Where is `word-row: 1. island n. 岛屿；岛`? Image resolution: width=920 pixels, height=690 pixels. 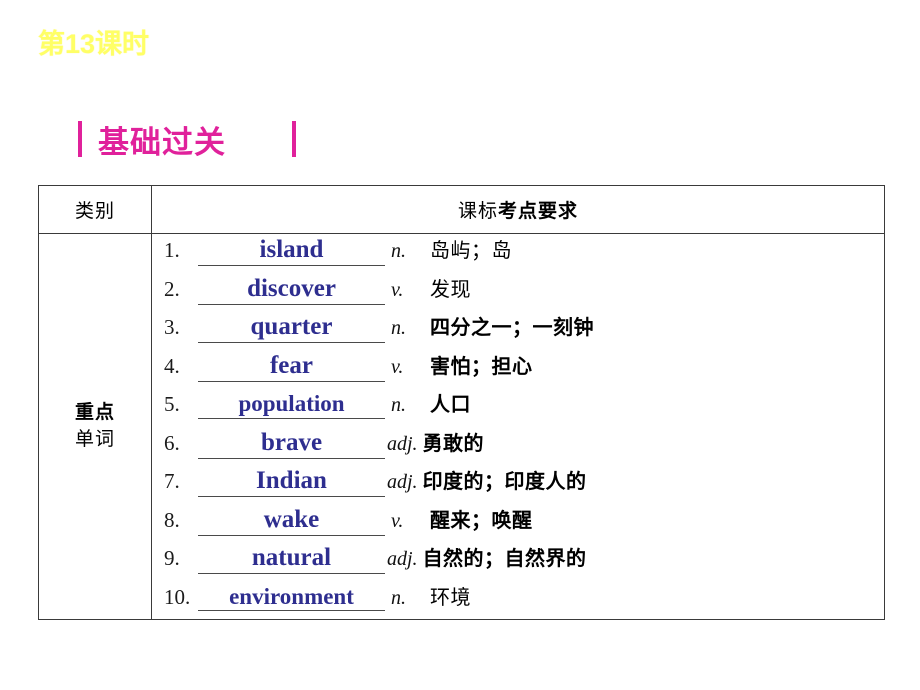 word-row: 1. island n. 岛屿；岛 is located at coordinates (518, 253).